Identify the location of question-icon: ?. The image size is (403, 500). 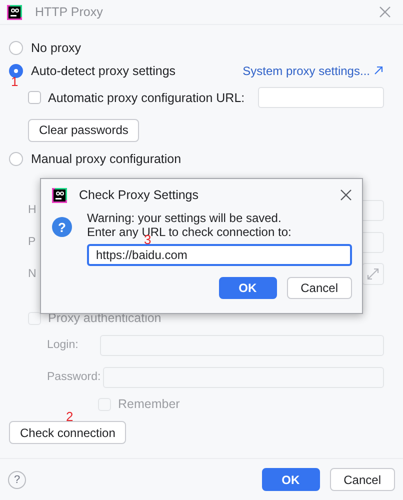
(62, 227).